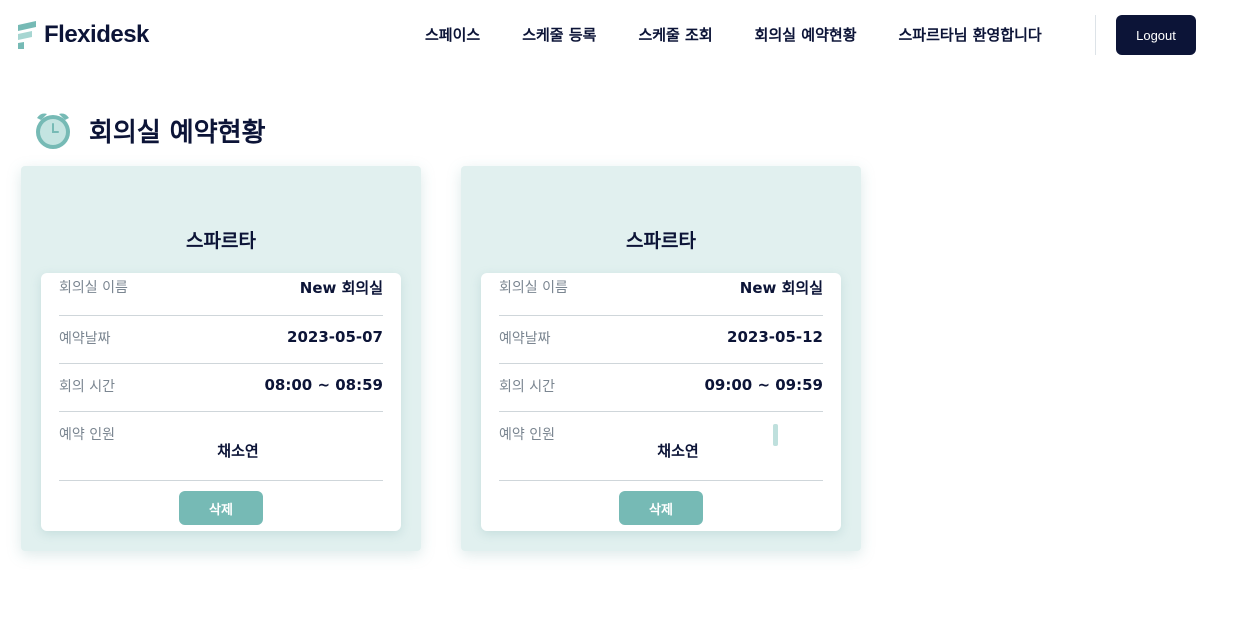  Describe the element at coordinates (675, 35) in the screenshot. I see `nav-schedule-view: 스케줄 조회` at that location.